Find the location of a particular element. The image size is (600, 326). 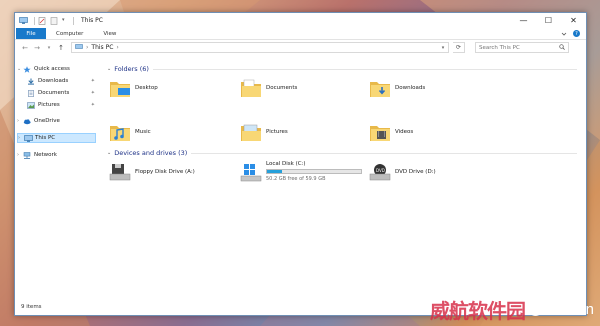

nav-label-this-pc: This PC is located at coordinates (45, 138).